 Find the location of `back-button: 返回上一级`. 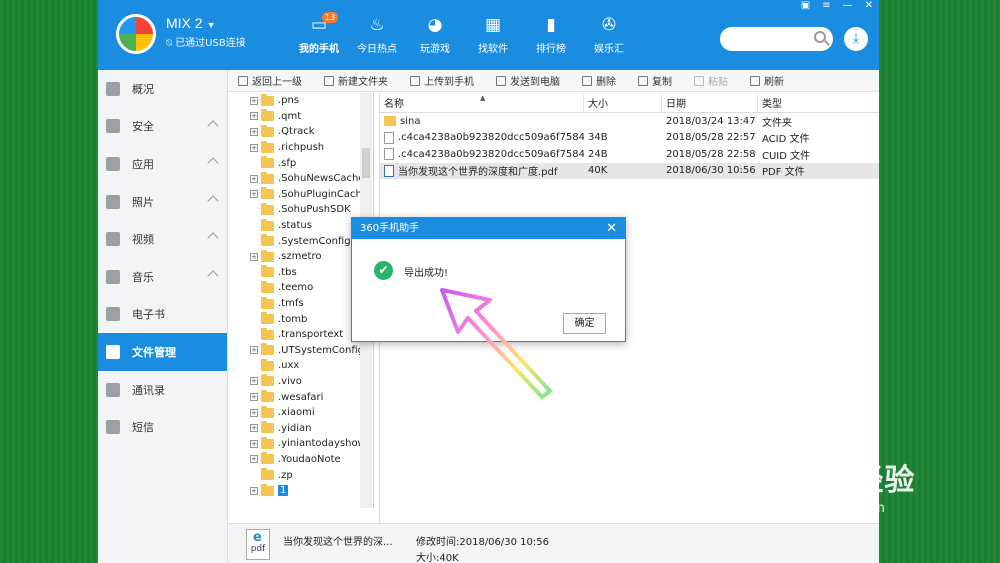

back-button: 返回上一级 is located at coordinates (270, 80).